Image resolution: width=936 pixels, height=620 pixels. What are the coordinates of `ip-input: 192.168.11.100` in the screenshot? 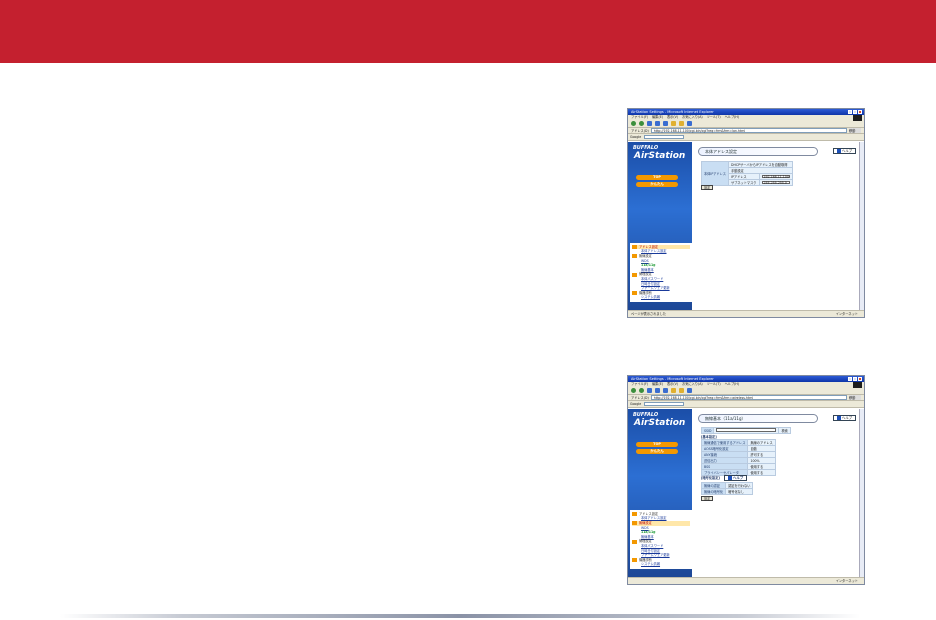 It's located at (775, 176).